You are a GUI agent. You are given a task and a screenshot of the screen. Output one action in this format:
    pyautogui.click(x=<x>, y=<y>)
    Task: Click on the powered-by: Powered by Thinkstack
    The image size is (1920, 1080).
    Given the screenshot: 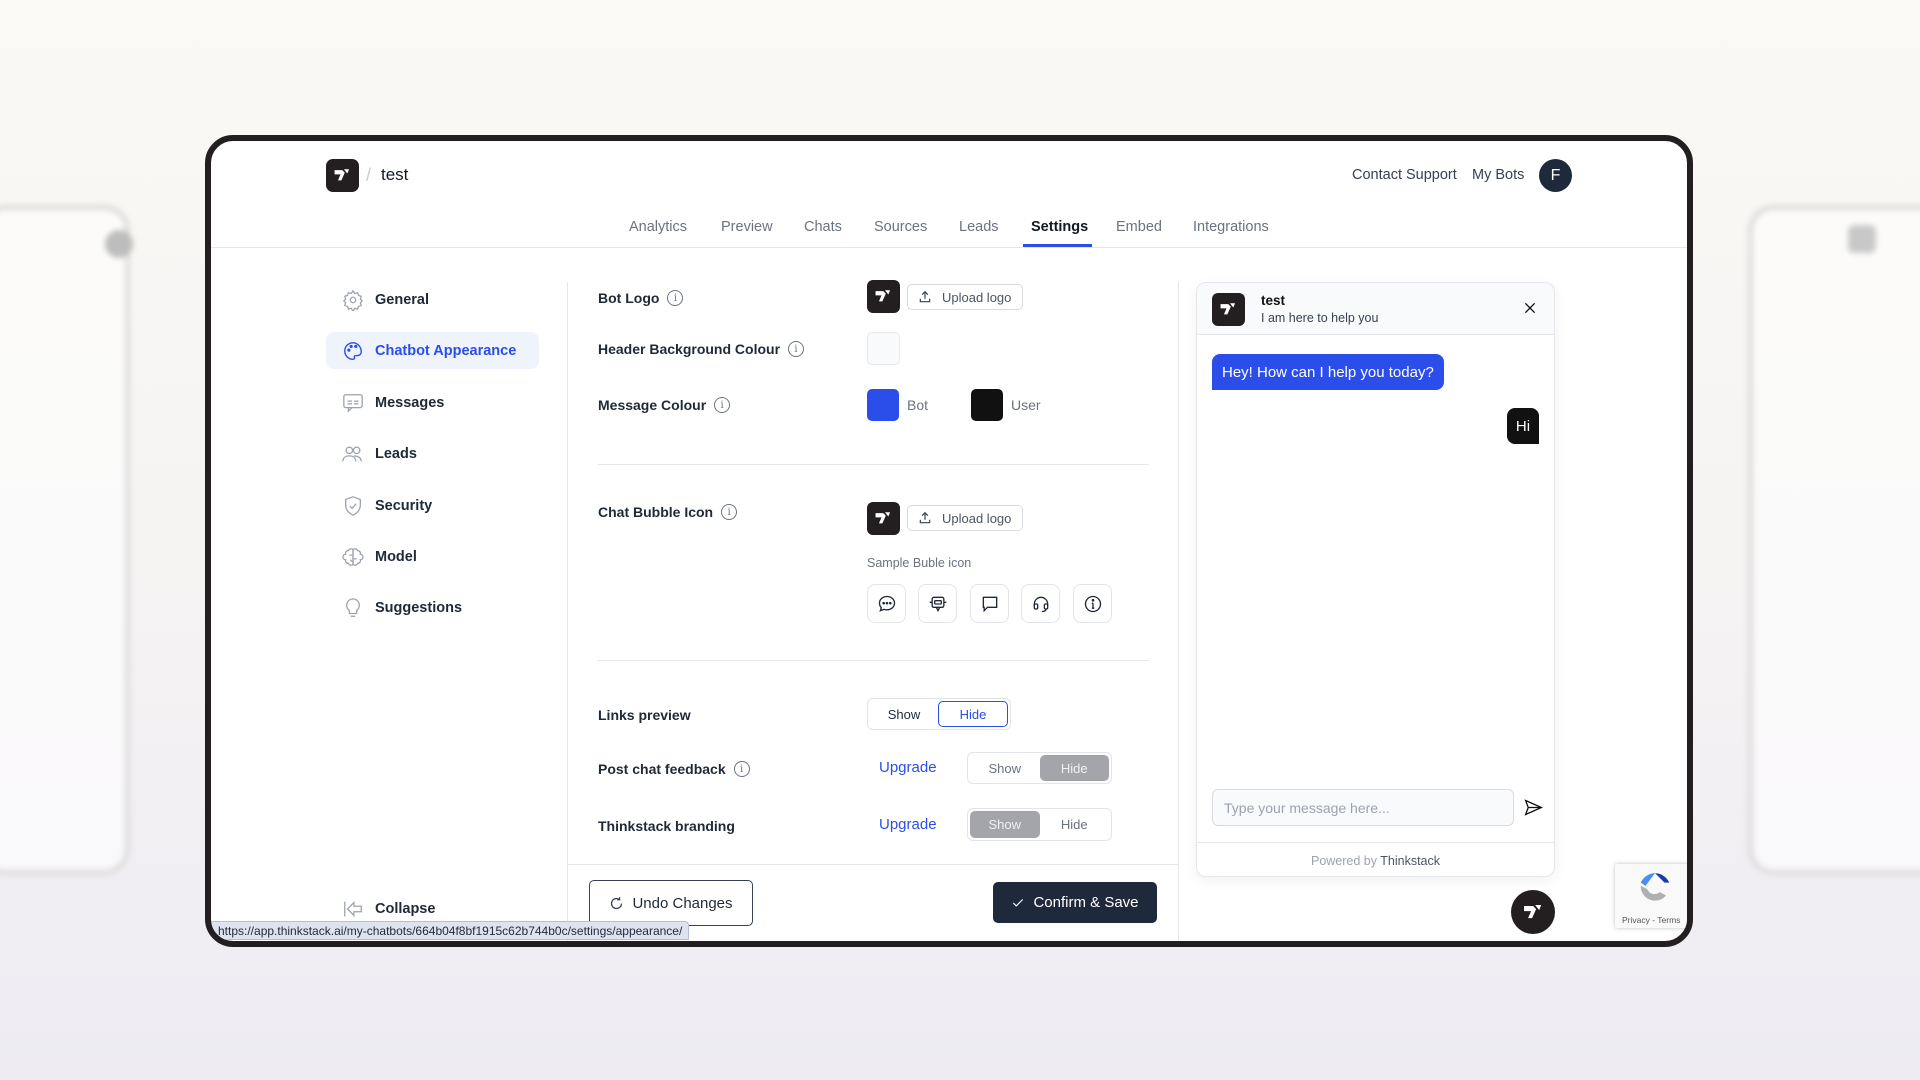 What is the action you would take?
    pyautogui.click(x=1375, y=861)
    